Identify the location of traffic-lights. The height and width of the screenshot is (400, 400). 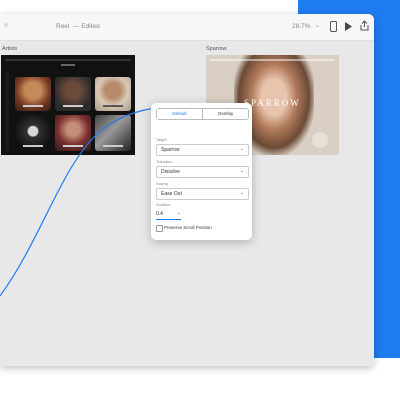
(6, 25).